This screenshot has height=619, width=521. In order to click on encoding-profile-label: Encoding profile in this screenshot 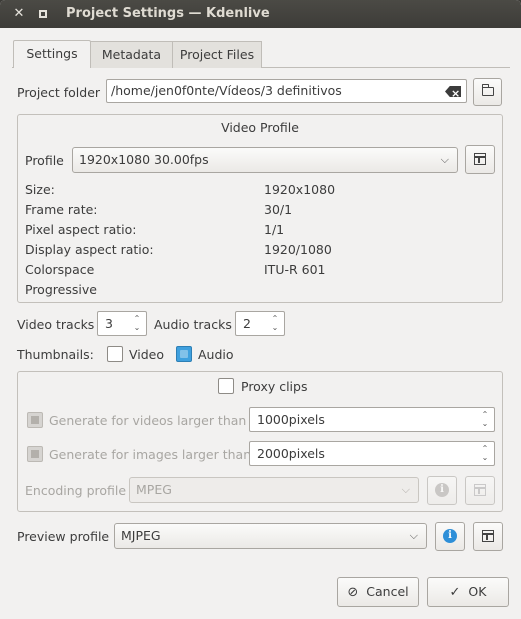, I will do `click(76, 490)`.